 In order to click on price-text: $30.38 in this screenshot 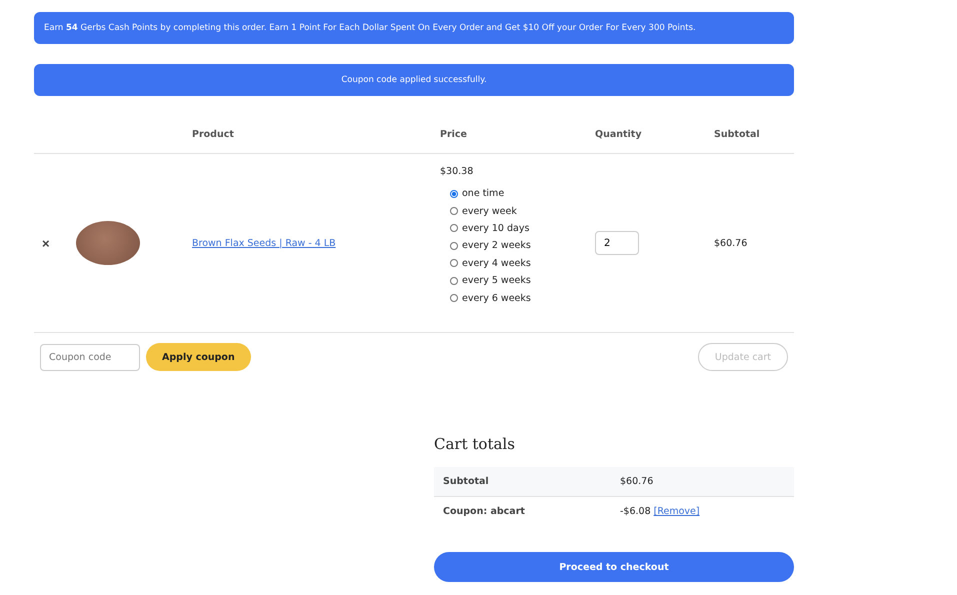, I will do `click(457, 171)`.